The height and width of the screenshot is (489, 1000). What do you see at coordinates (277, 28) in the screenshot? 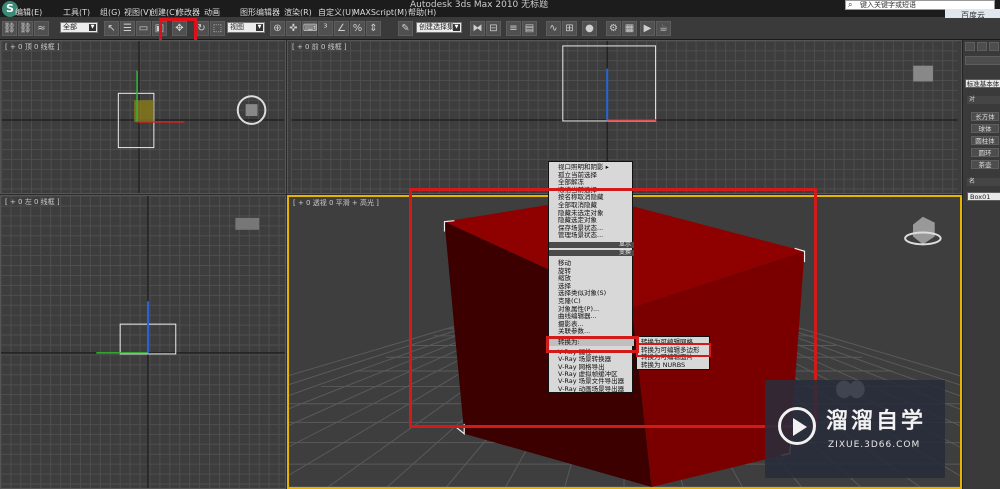
I see `pivot-icon: ⊕` at bounding box center [277, 28].